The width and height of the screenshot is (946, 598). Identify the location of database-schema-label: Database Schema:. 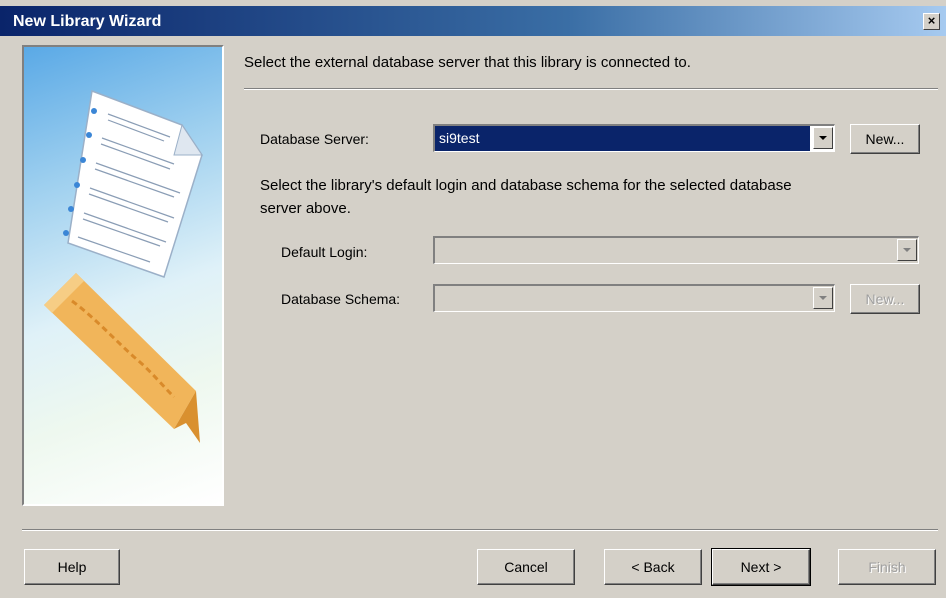
(341, 299).